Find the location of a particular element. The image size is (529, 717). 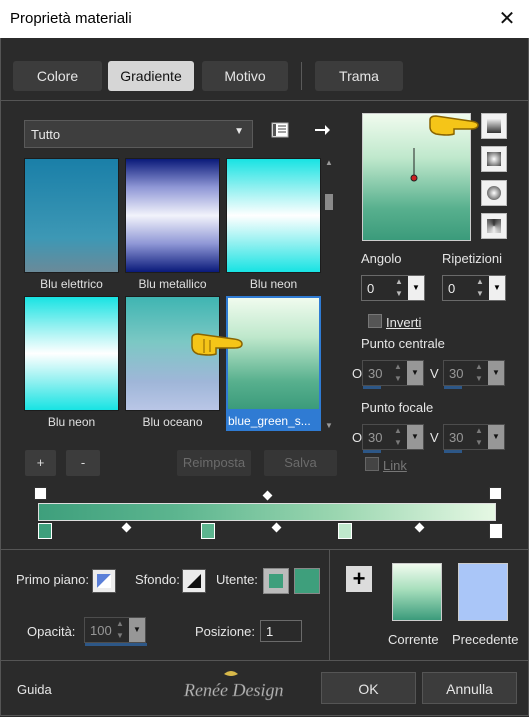

previous-label: Precedente is located at coordinates (485, 639).